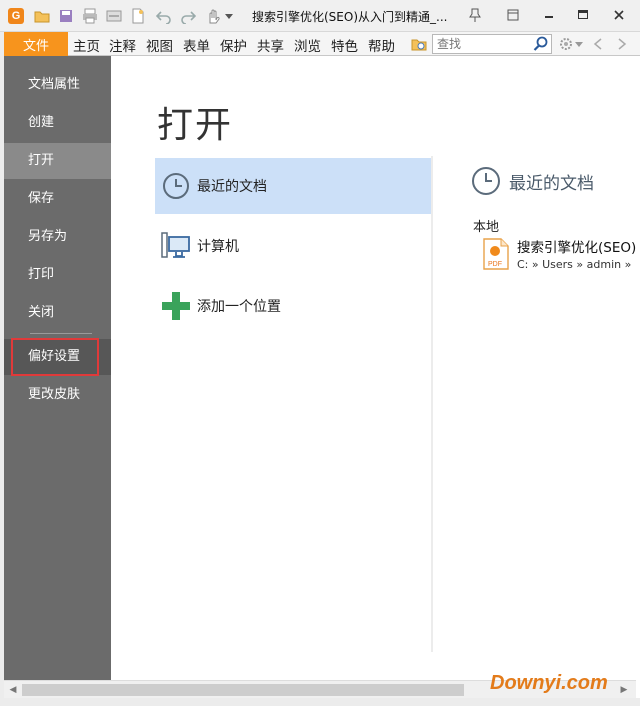 This screenshot has height=706, width=640. What do you see at coordinates (13, 690) in the screenshot?
I see `scroll-left-icon: ◀` at bounding box center [13, 690].